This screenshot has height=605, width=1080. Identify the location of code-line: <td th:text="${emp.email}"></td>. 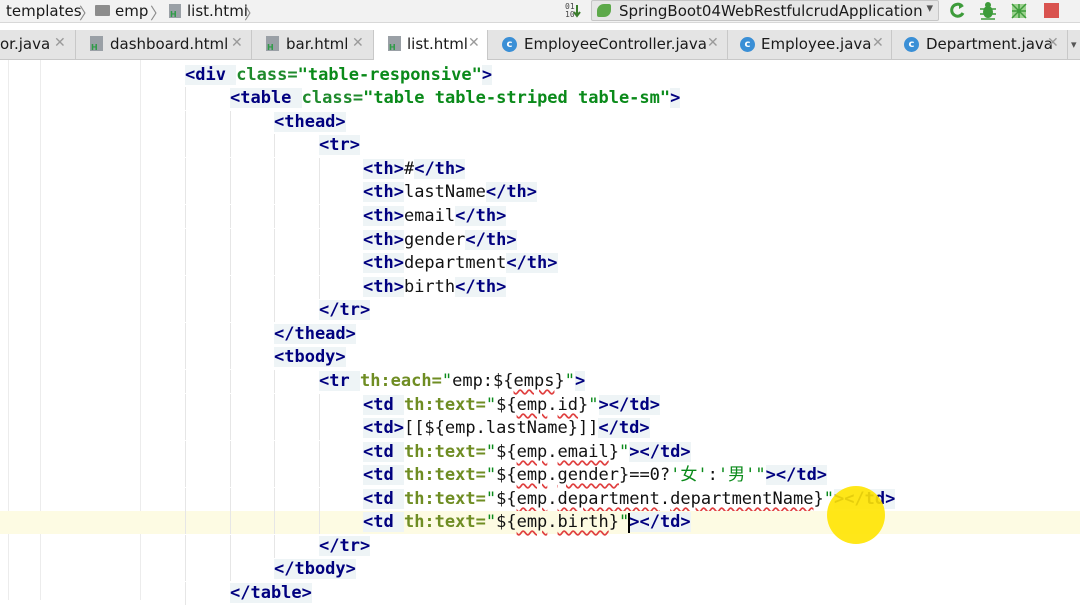
(540, 452).